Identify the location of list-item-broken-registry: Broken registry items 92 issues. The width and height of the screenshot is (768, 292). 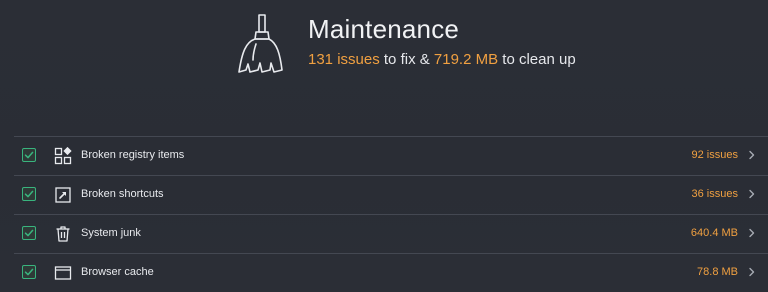
(391, 155).